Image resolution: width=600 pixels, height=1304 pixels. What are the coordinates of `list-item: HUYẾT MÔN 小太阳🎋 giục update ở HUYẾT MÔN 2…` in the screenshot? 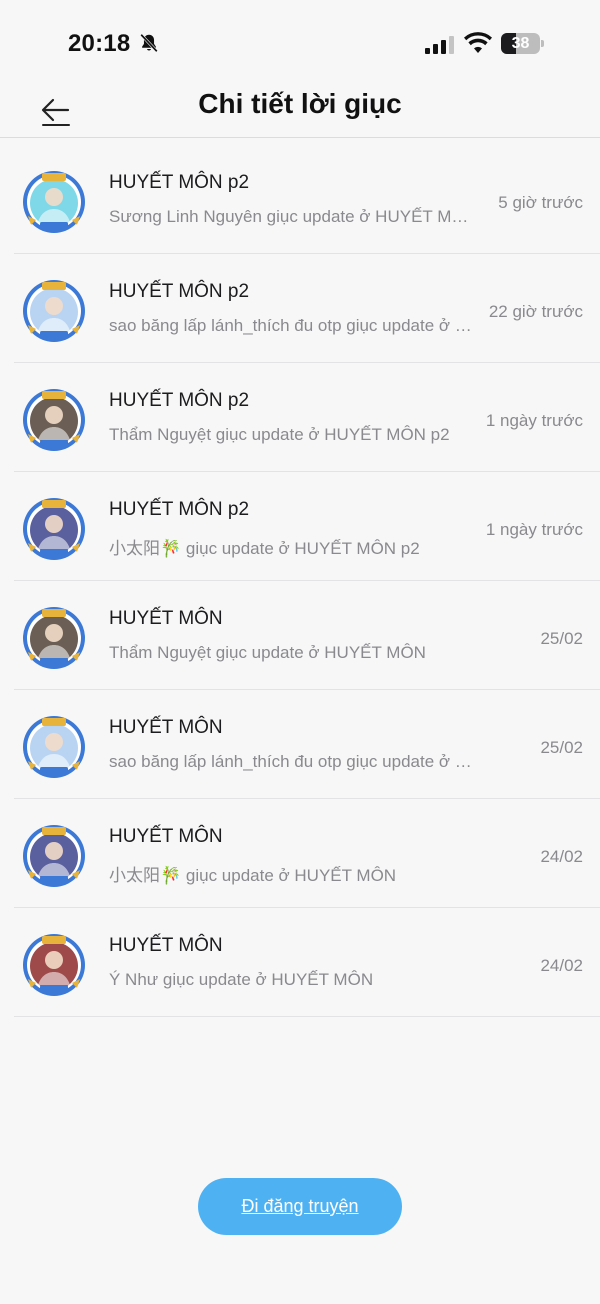 It's located at (307, 853).